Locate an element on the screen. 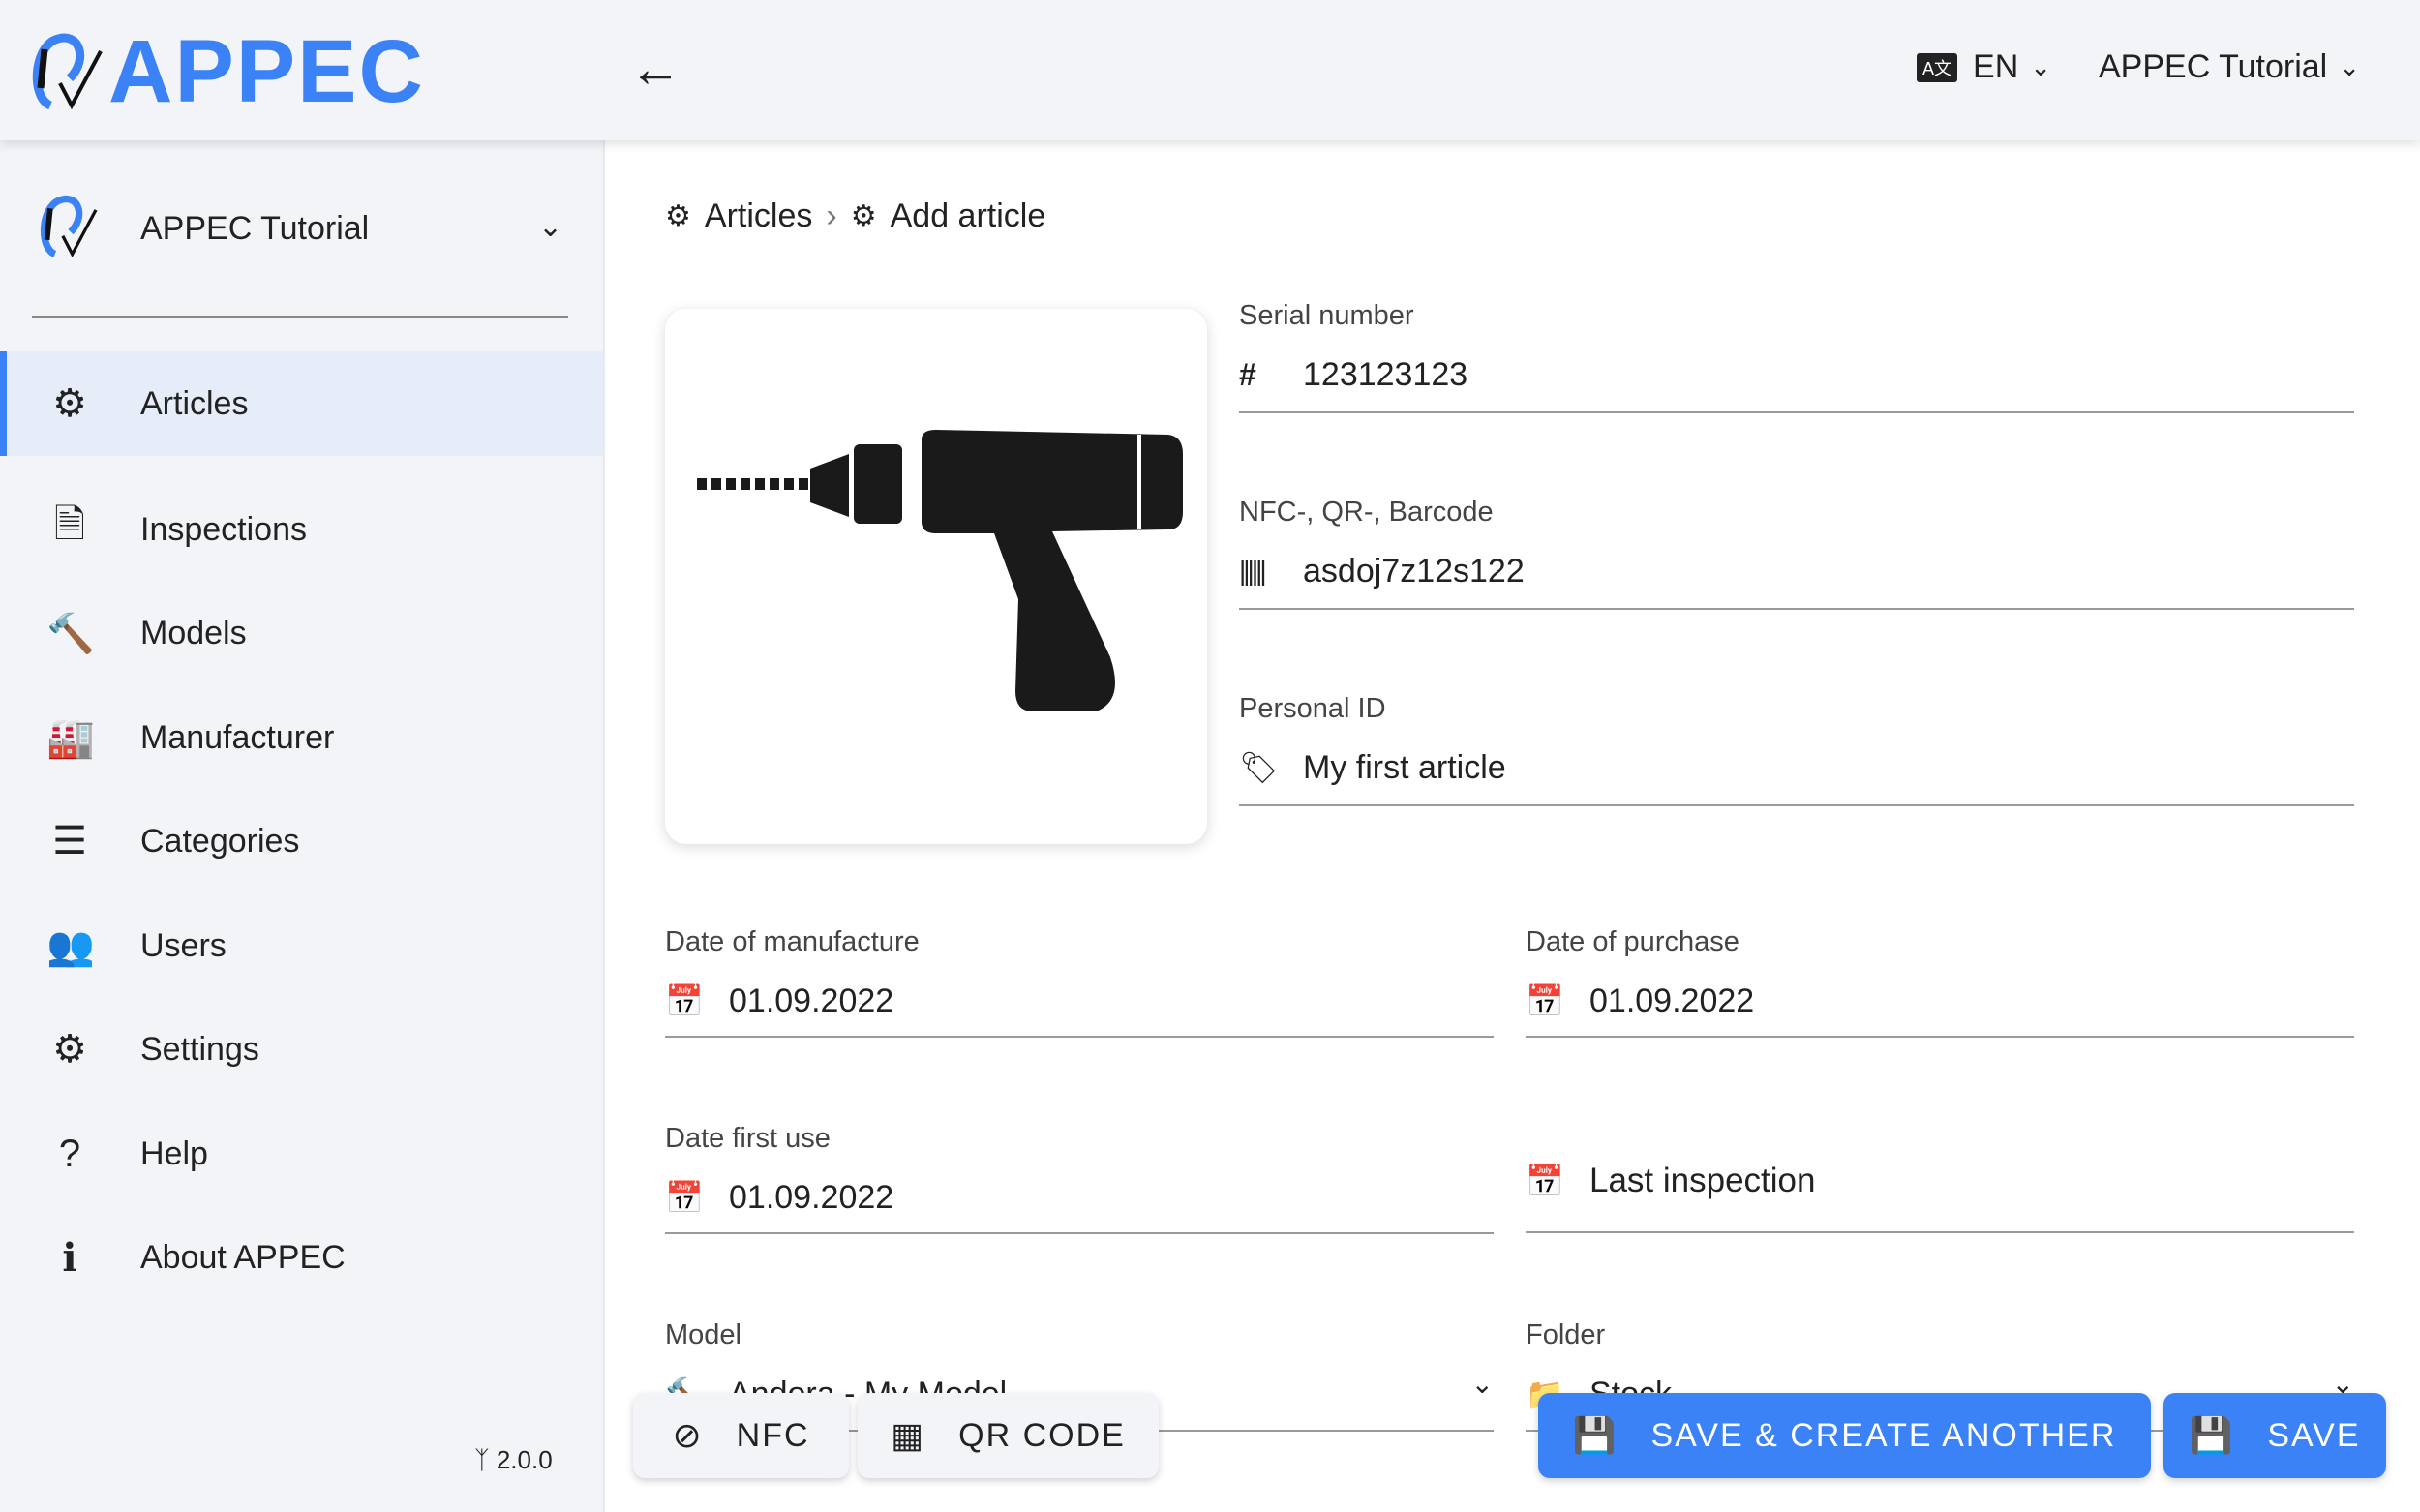 The width and height of the screenshot is (2420, 1512). personal-id-field: Personal ID 🏷 My first article is located at coordinates (1796, 749).